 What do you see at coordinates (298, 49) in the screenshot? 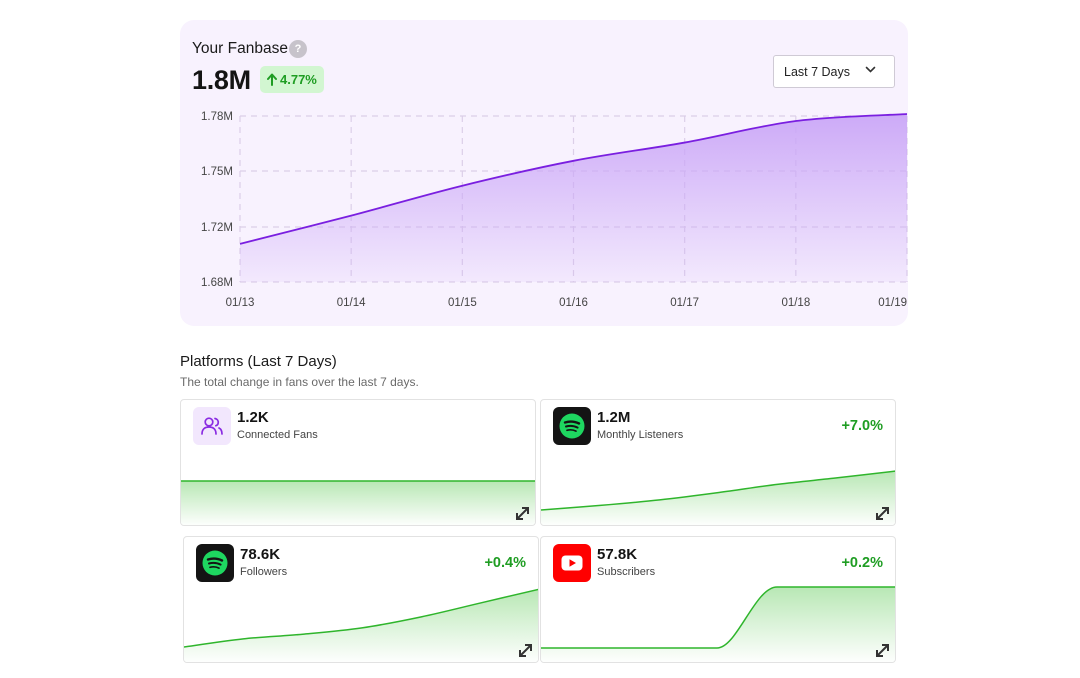
I see `help-icon: ?` at bounding box center [298, 49].